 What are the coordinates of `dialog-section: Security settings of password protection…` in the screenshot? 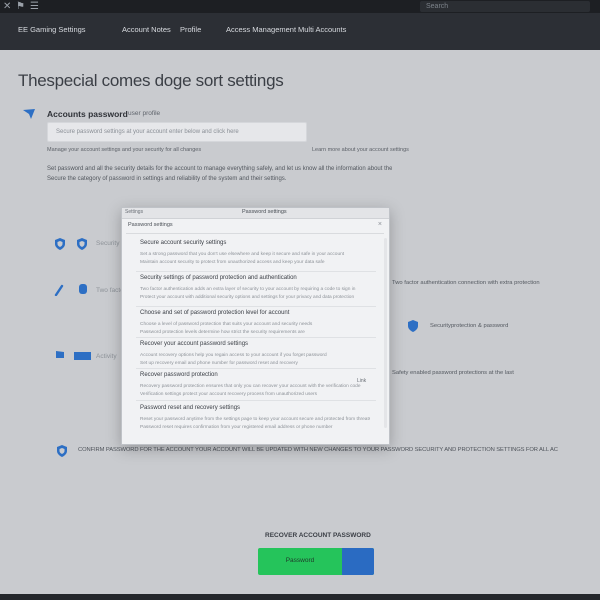 It's located at (255, 288).